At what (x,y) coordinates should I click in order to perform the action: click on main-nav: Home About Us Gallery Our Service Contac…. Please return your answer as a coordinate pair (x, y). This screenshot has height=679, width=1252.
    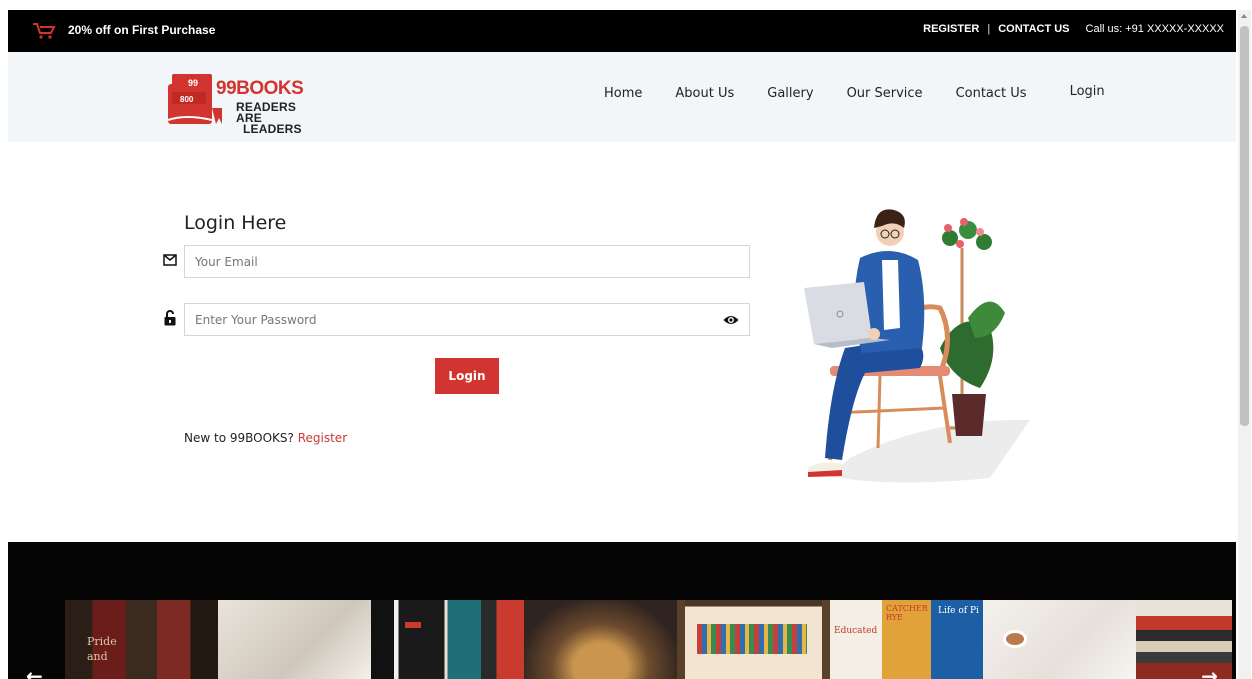
    Looking at the image, I should click on (854, 92).